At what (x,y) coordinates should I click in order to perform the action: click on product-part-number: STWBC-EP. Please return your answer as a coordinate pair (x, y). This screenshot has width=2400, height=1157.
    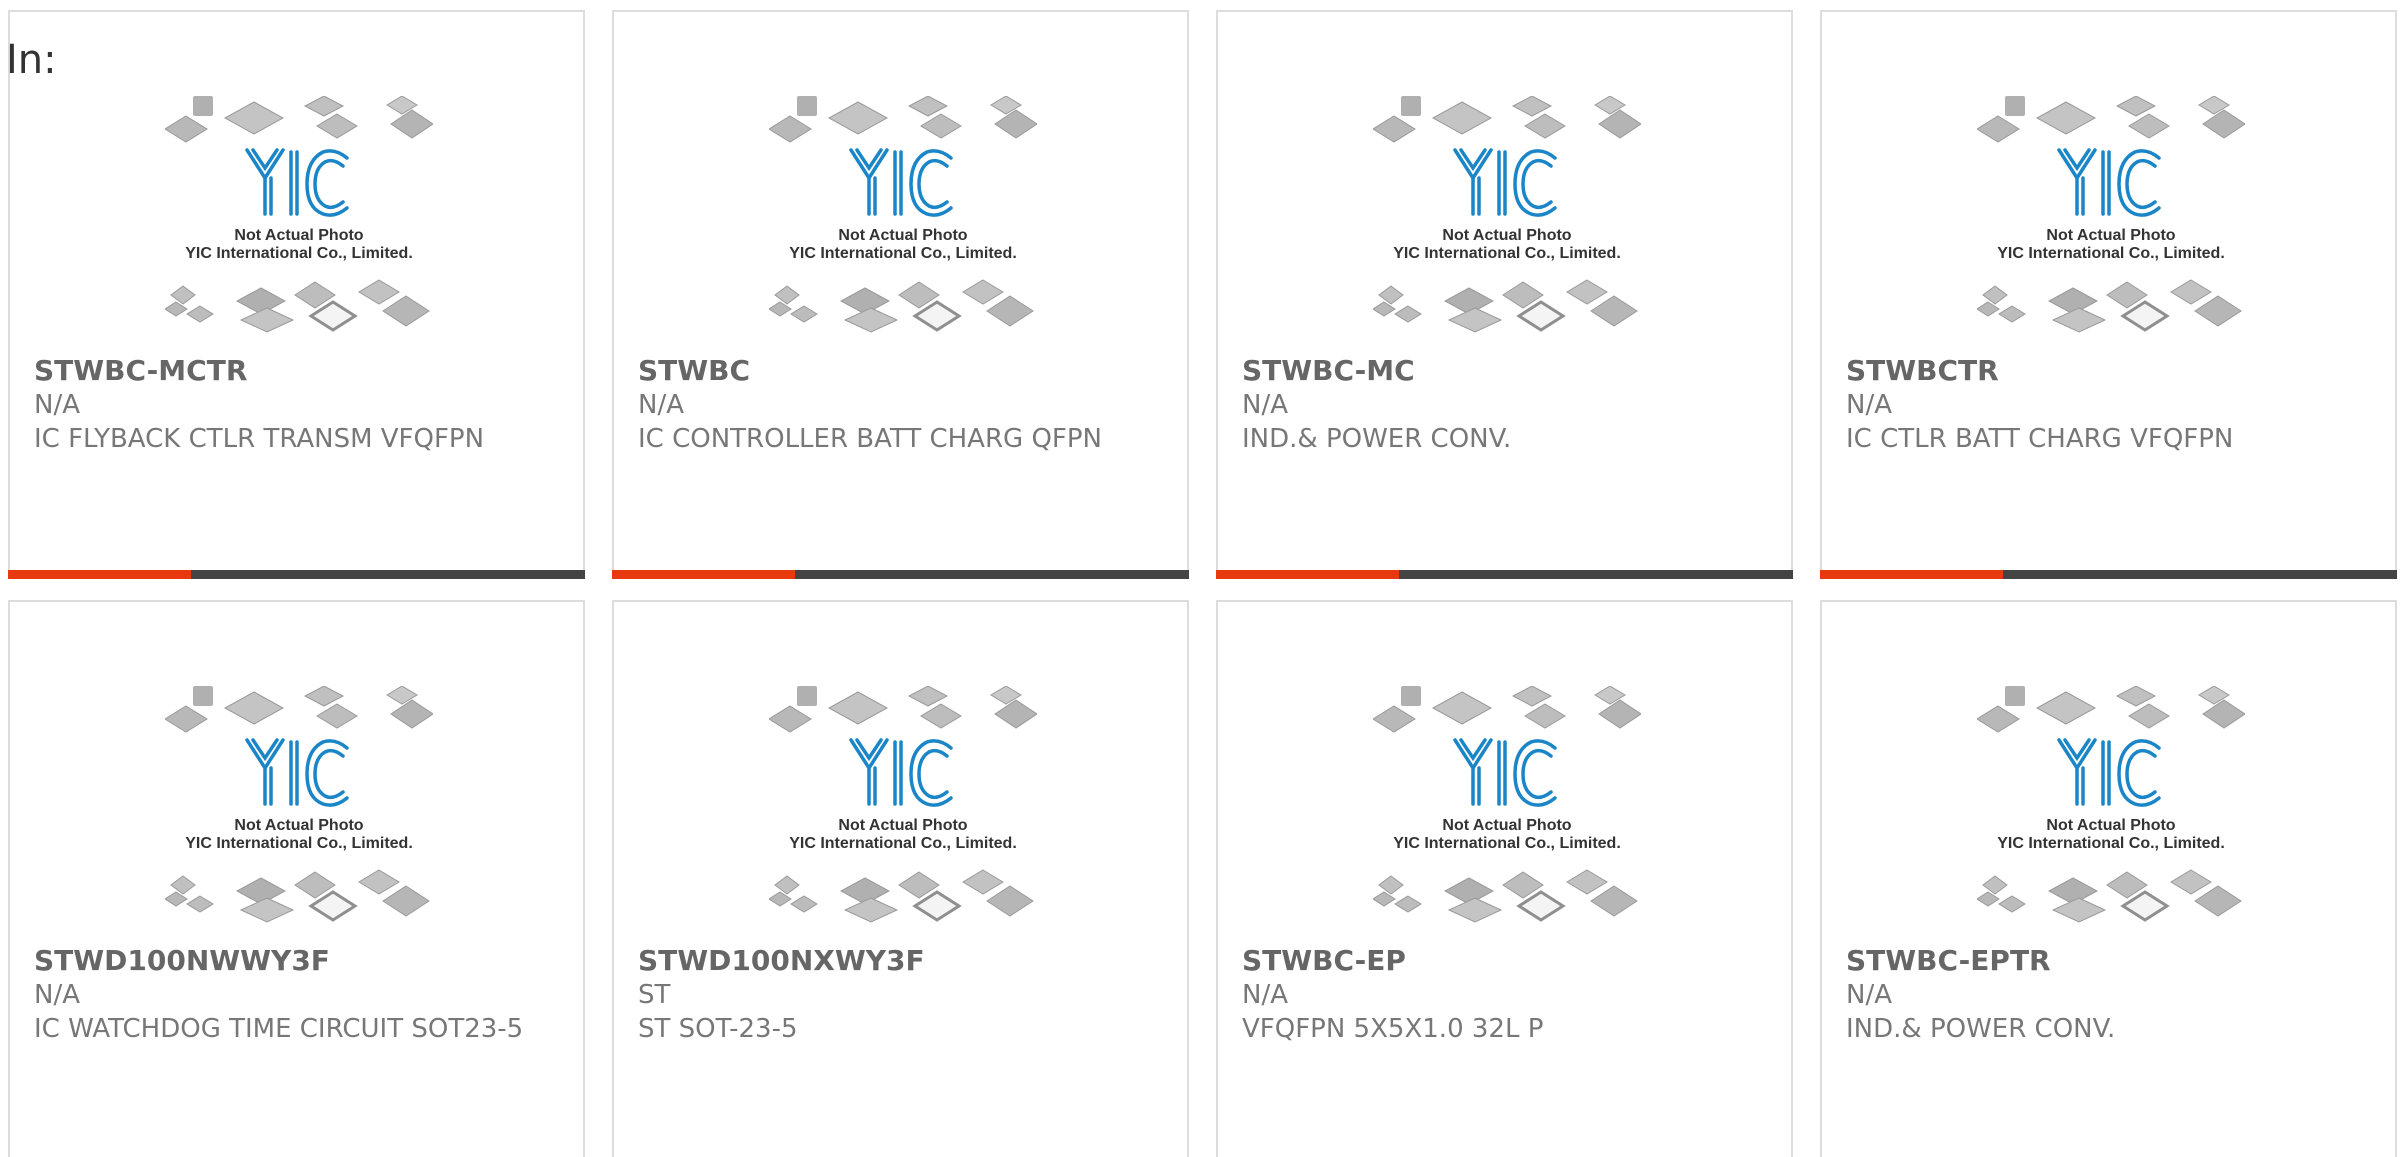
    Looking at the image, I should click on (1506, 961).